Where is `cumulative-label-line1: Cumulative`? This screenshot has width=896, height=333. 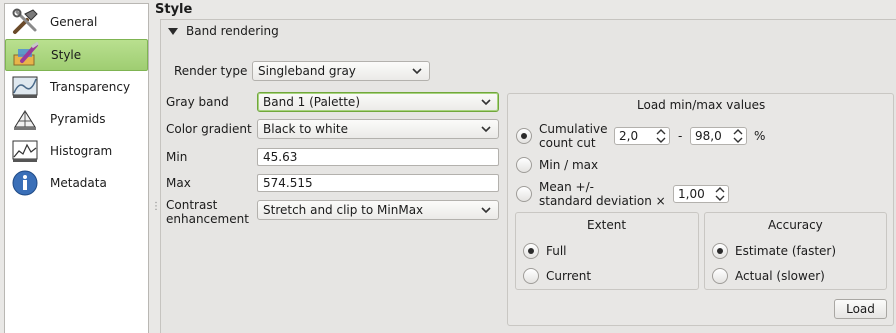
cumulative-label-line1: Cumulative is located at coordinates (573, 129).